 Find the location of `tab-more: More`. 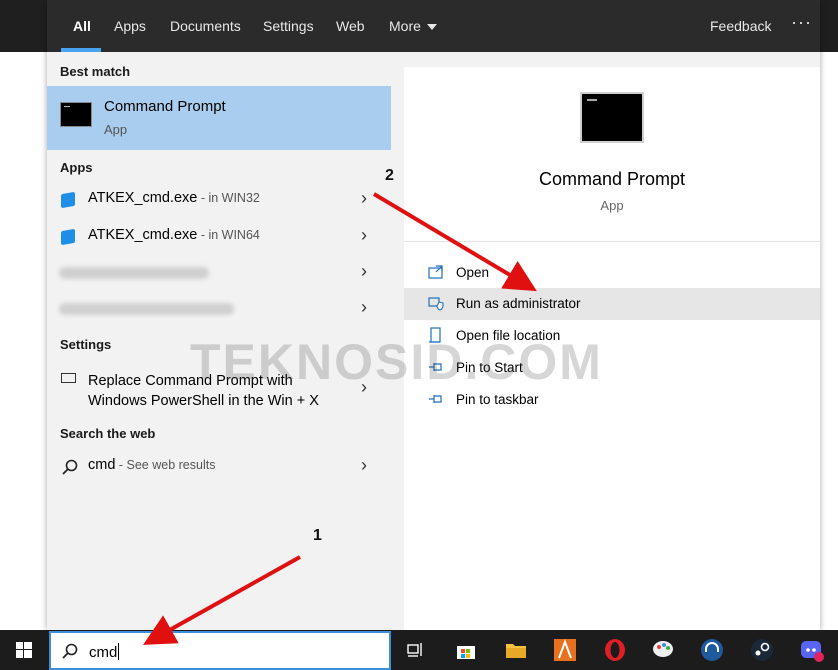

tab-more: More is located at coordinates (413, 26).